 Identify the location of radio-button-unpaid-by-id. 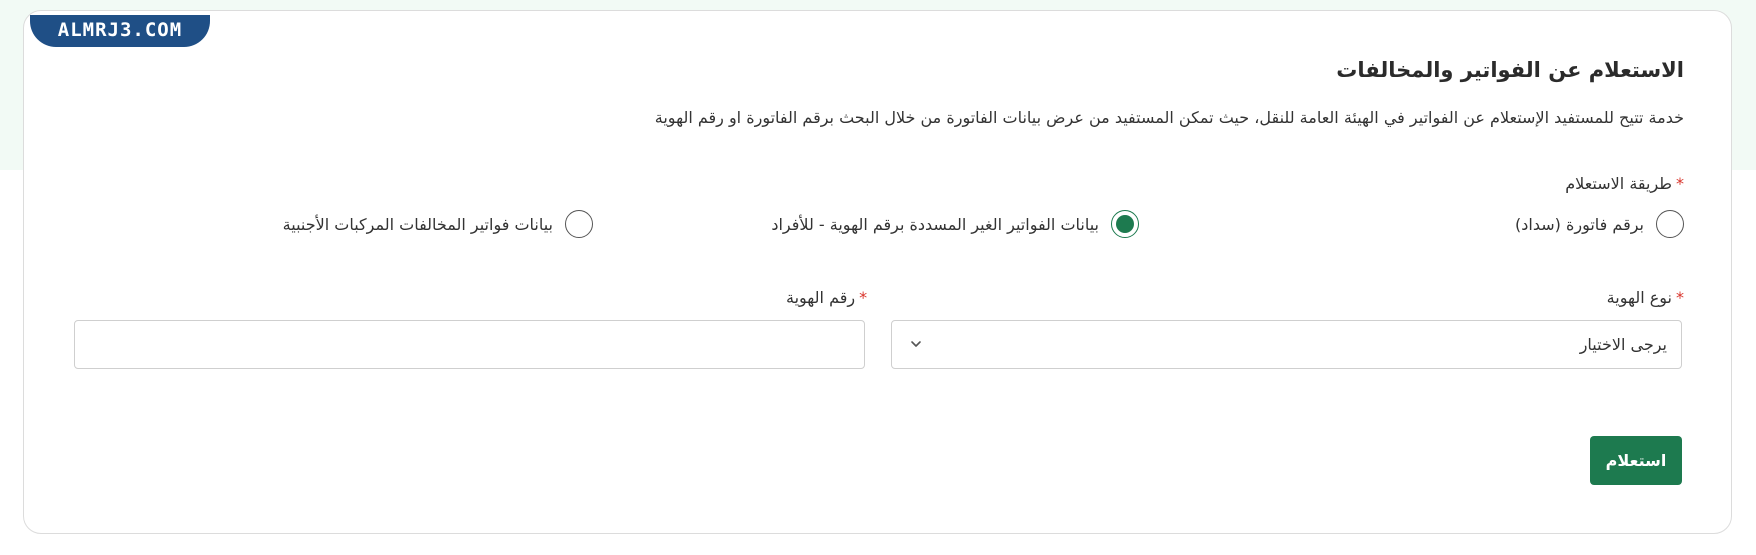
(1125, 224).